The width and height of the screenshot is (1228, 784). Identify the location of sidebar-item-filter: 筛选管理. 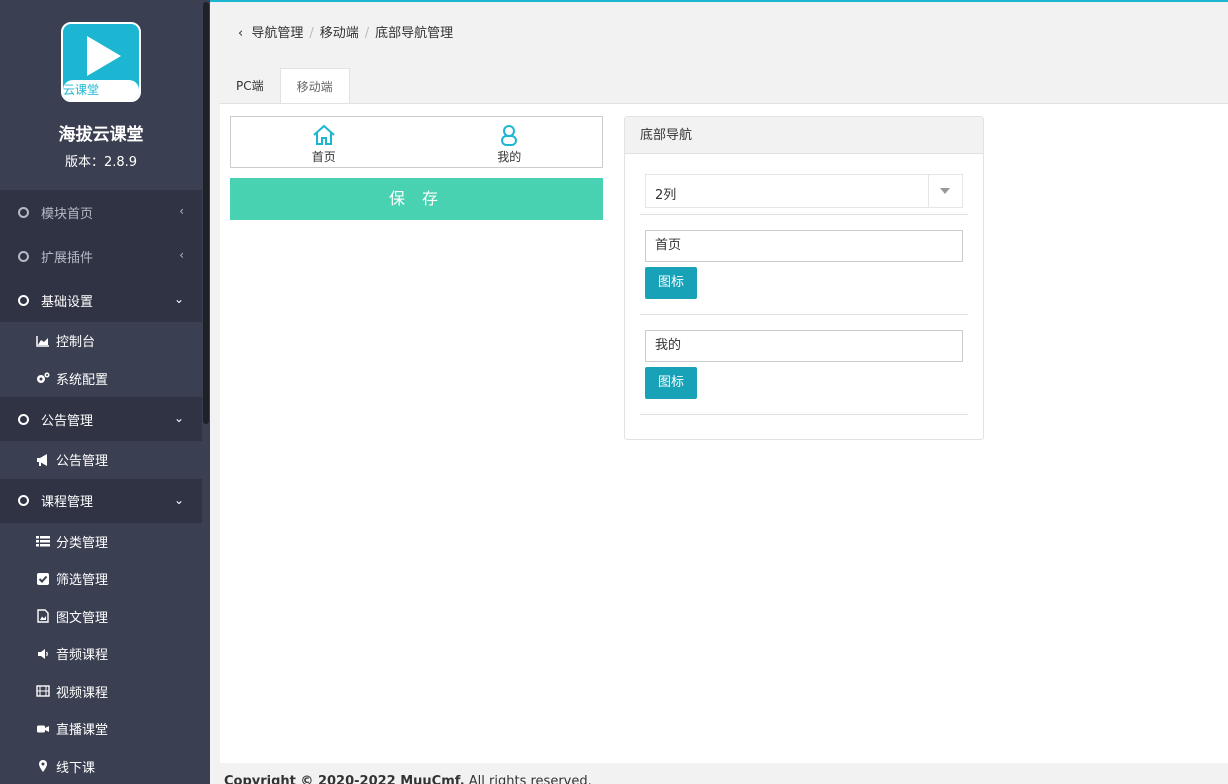
(101, 579).